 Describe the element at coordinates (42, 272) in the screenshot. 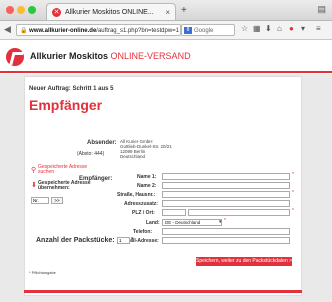

I see `required-note: * Pflichtangabe` at that location.